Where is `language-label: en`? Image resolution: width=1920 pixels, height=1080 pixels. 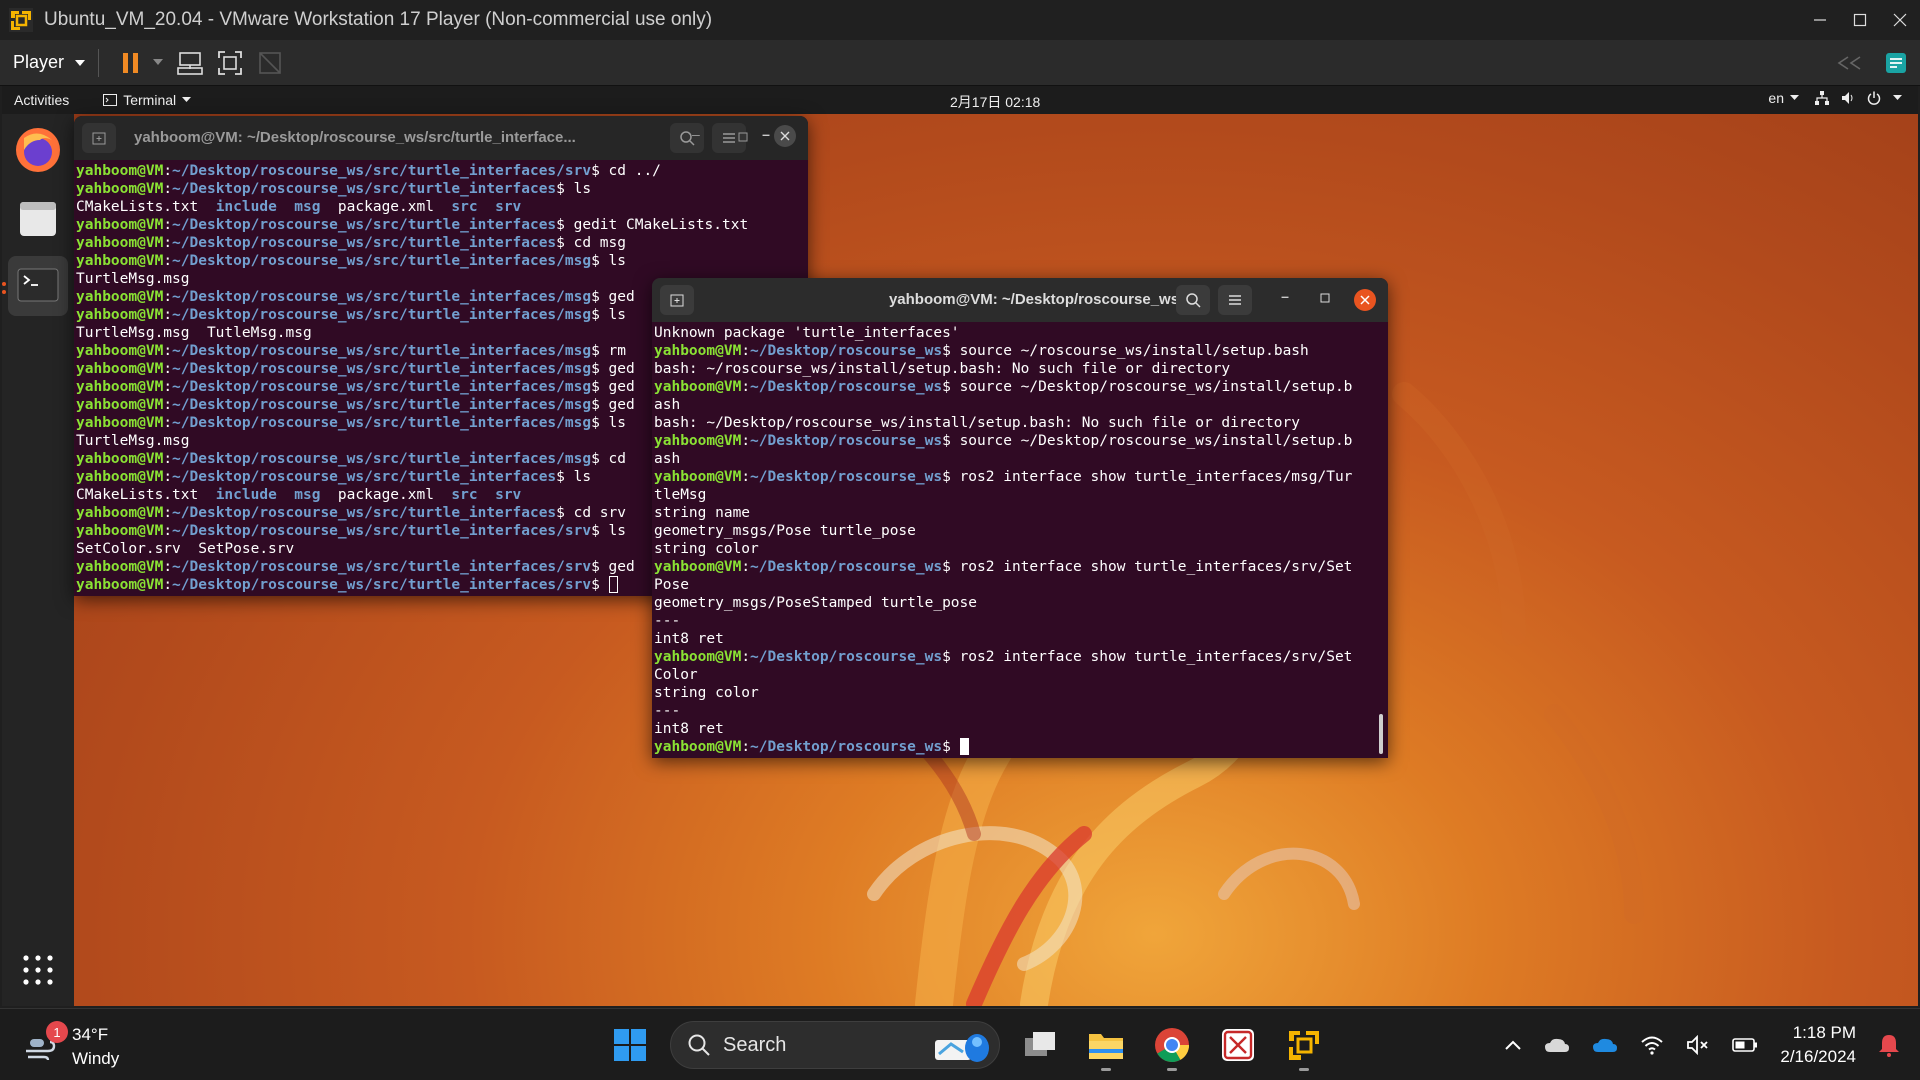
language-label: en is located at coordinates (1776, 98).